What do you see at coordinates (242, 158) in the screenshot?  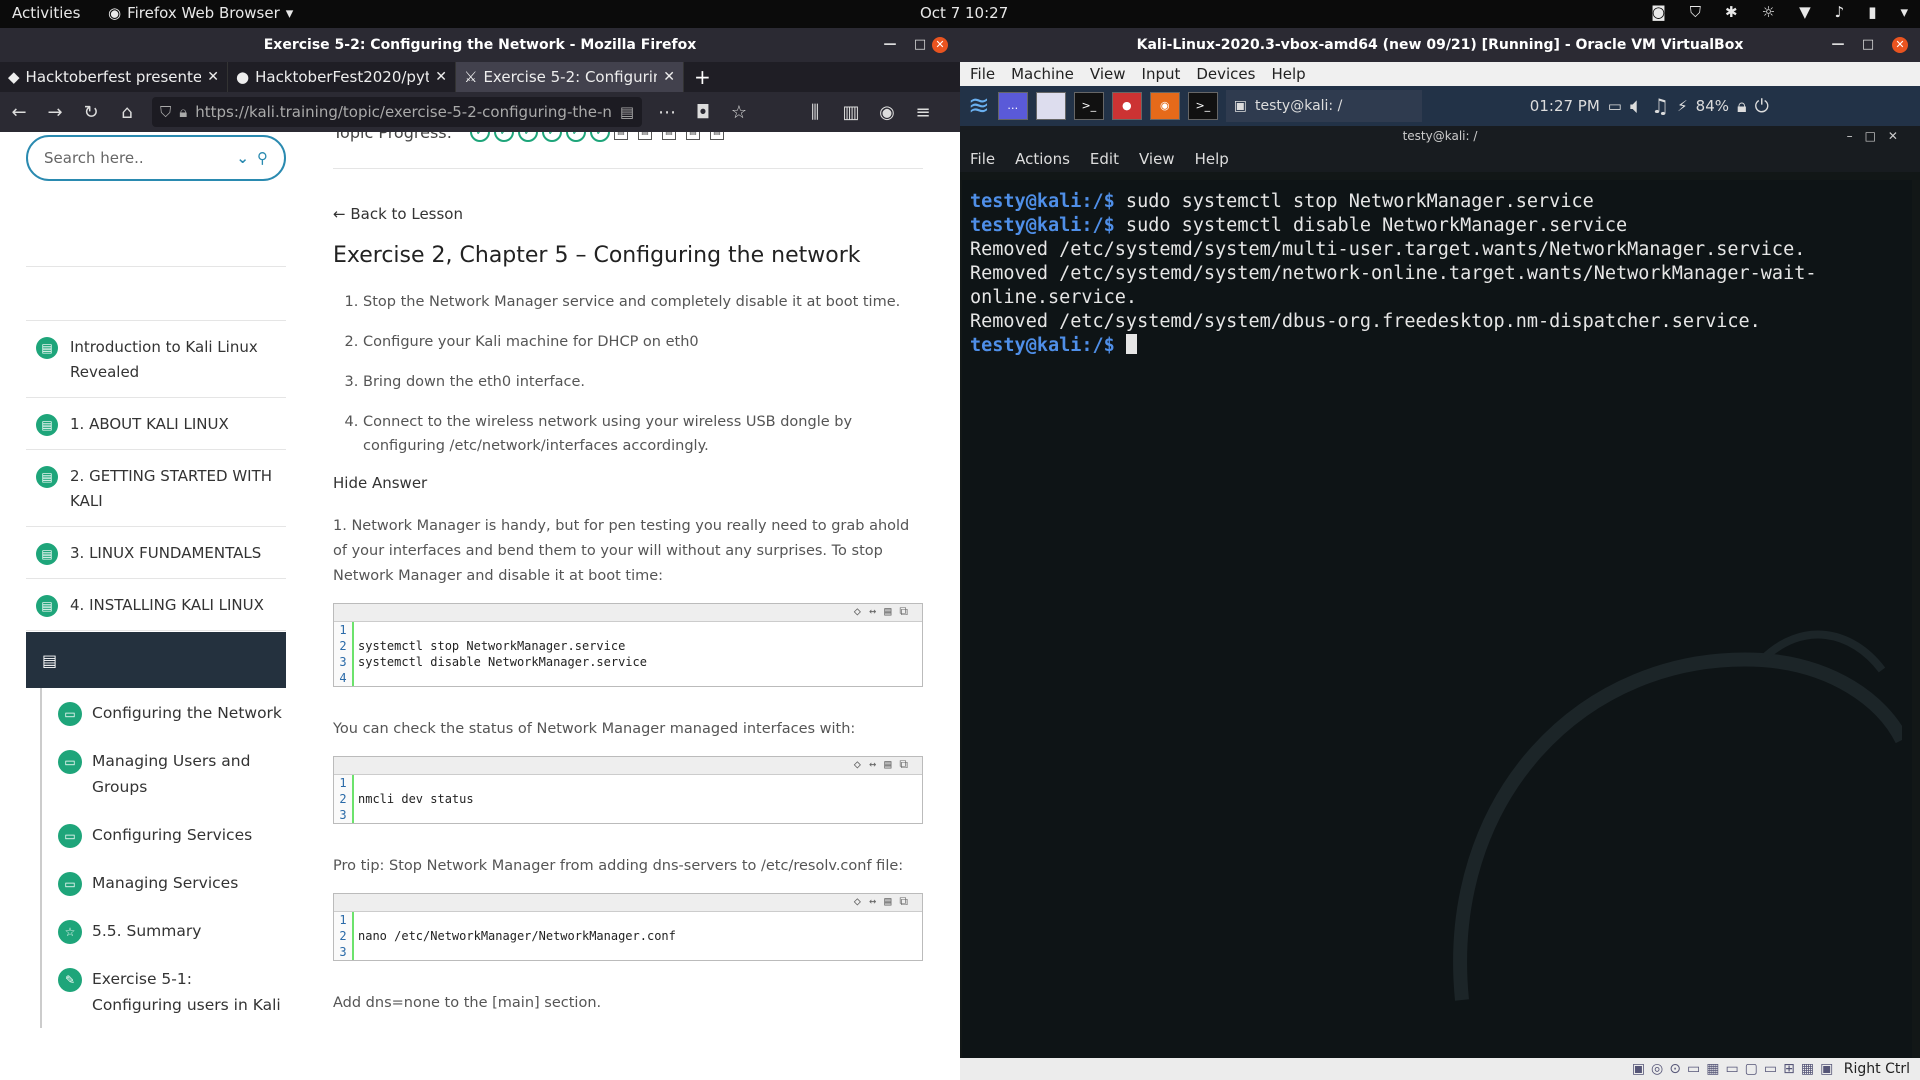 I see `chevron-down-icon: ⌄` at bounding box center [242, 158].